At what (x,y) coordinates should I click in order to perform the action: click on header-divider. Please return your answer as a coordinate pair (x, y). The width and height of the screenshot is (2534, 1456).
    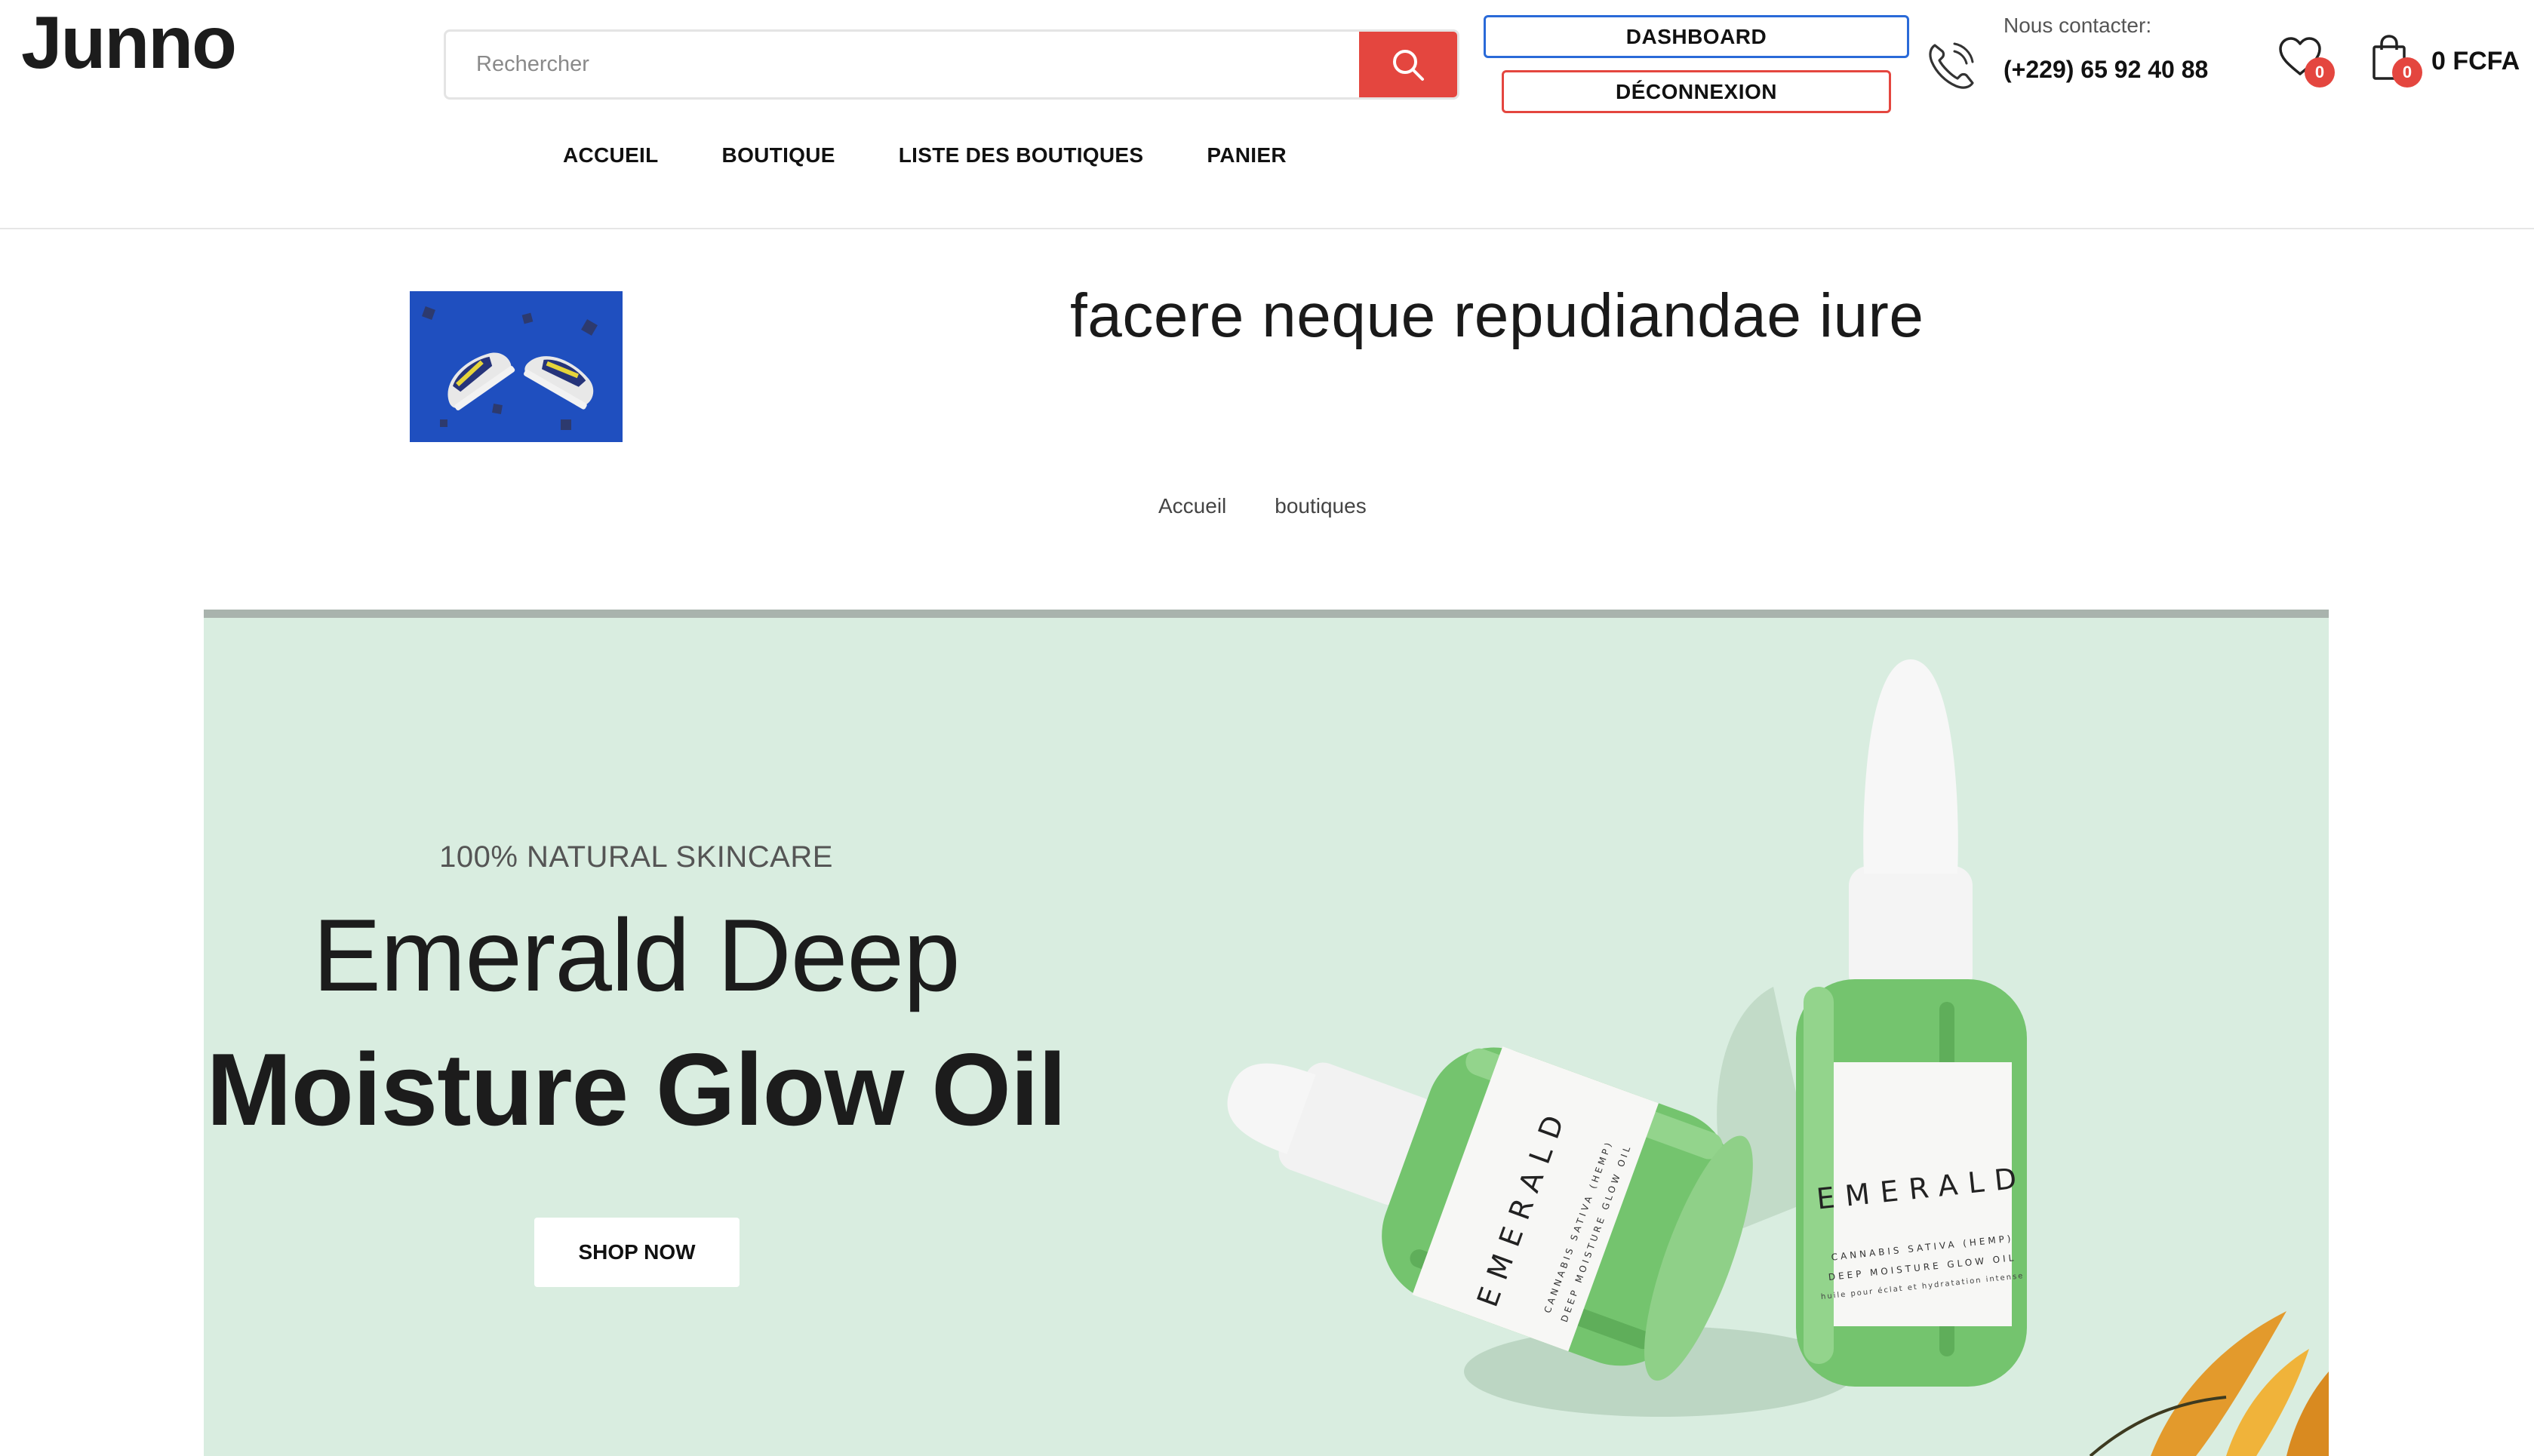
    Looking at the image, I should click on (1267, 228).